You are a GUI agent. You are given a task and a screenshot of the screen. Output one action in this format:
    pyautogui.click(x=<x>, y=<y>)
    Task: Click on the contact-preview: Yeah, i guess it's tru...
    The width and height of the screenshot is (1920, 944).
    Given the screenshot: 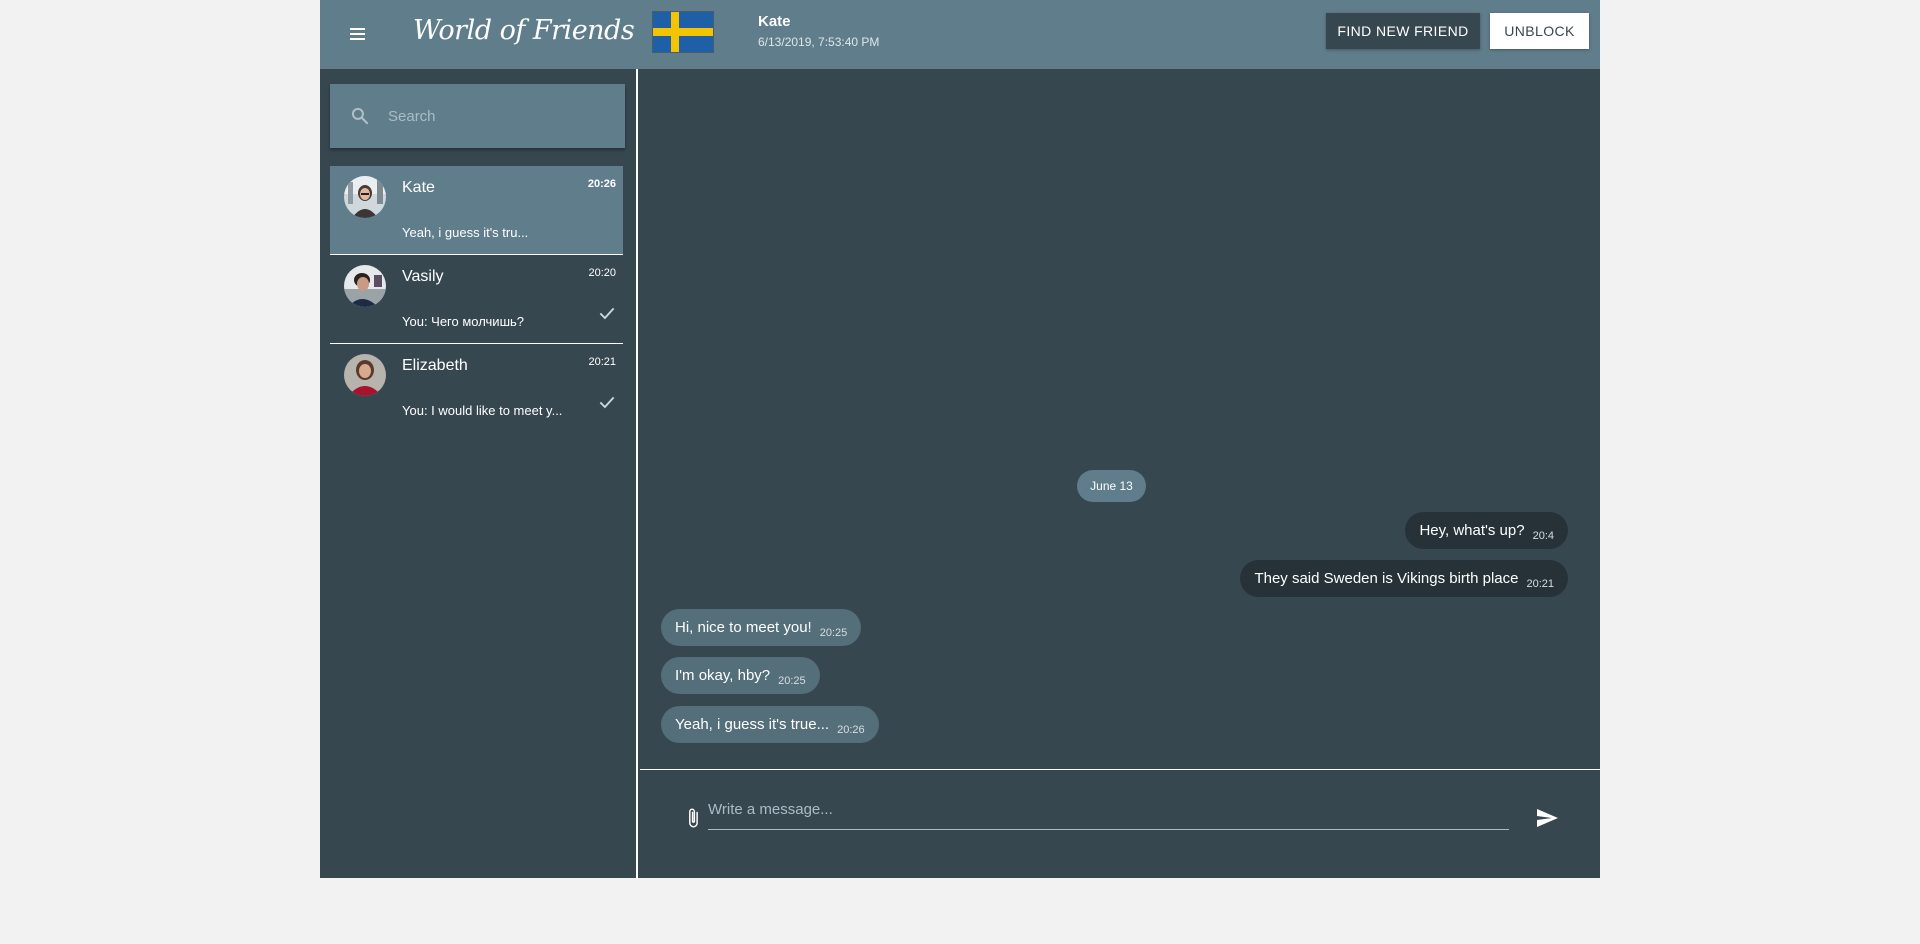 What is the action you would take?
    pyautogui.click(x=465, y=232)
    